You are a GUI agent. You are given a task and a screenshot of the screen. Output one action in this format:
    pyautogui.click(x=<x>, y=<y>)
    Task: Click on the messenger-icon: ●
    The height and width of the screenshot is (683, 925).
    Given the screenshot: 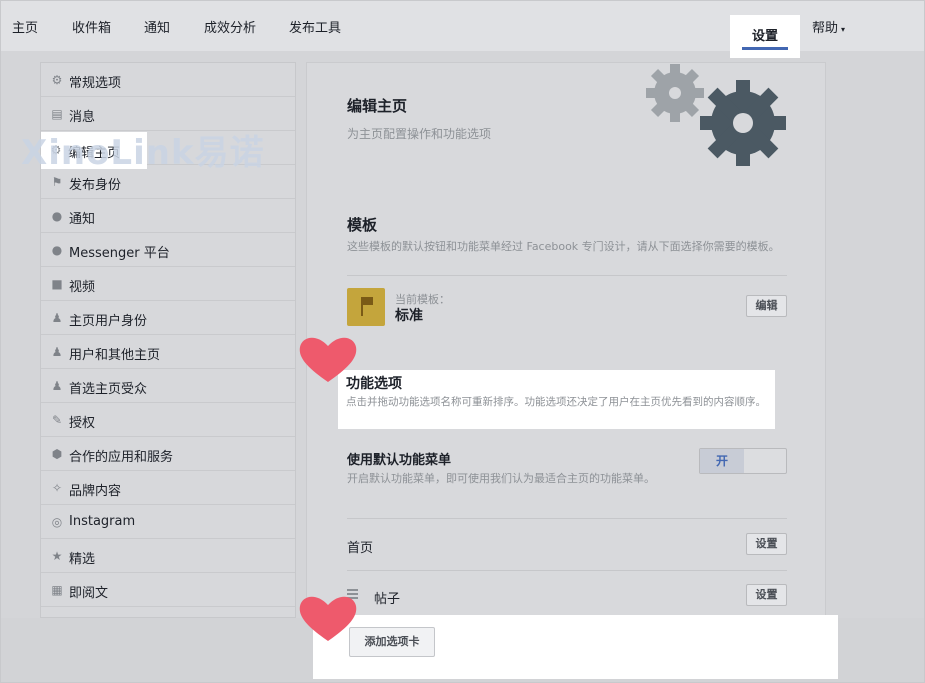 What is the action you would take?
    pyautogui.click(x=57, y=250)
    